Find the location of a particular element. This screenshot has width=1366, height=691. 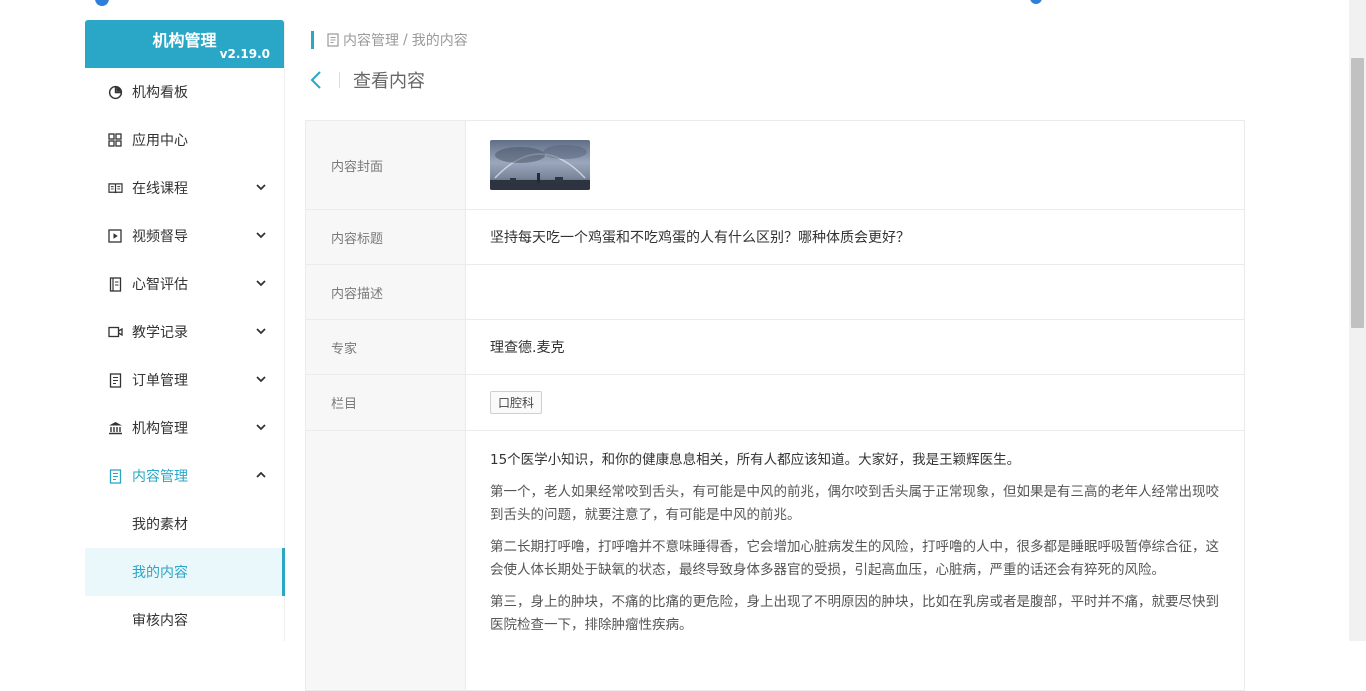

sidebar-brand: 机构管理 v2.19.0 is located at coordinates (184, 44).